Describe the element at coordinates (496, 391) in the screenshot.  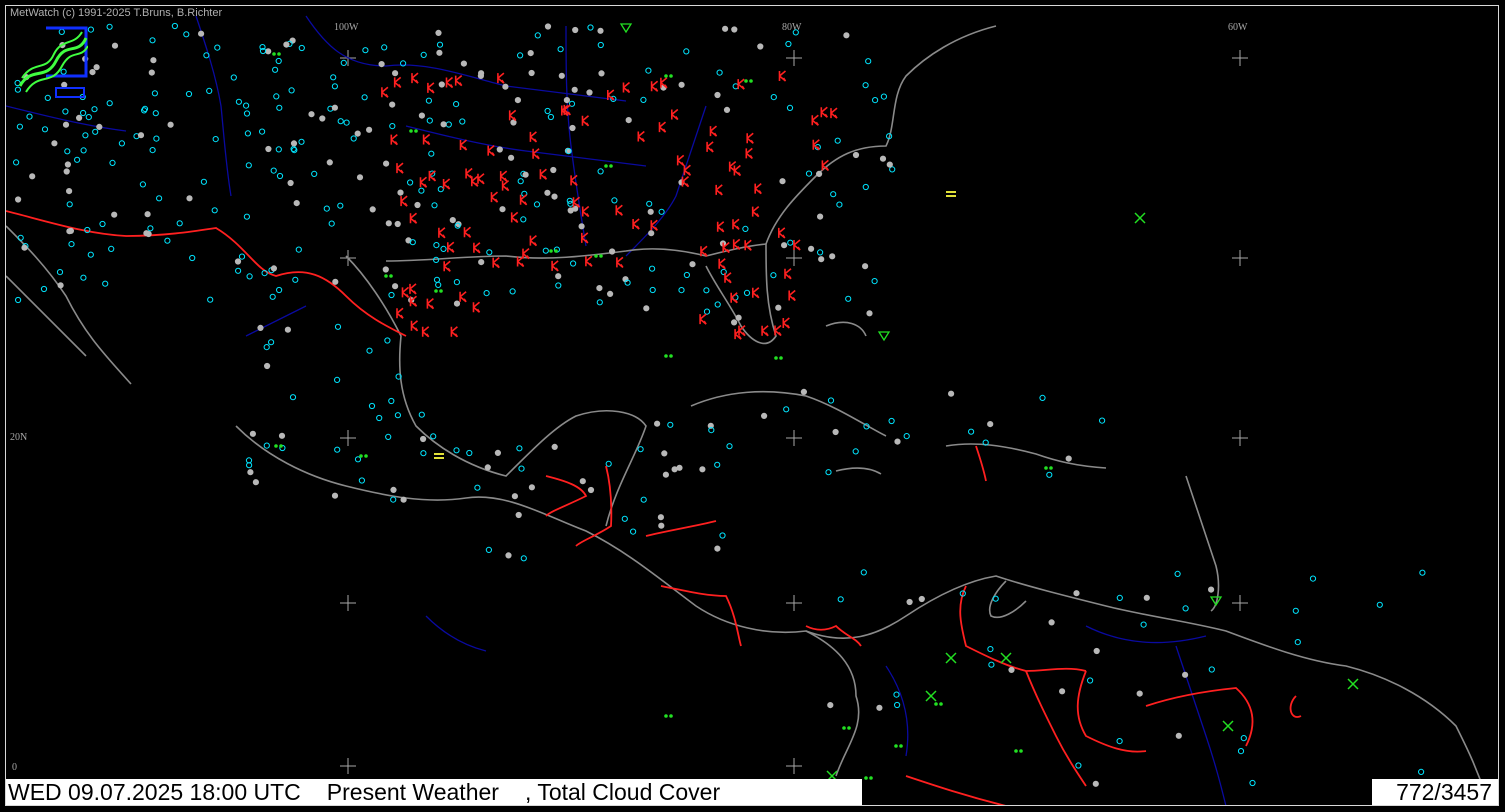
I see `coastline` at that location.